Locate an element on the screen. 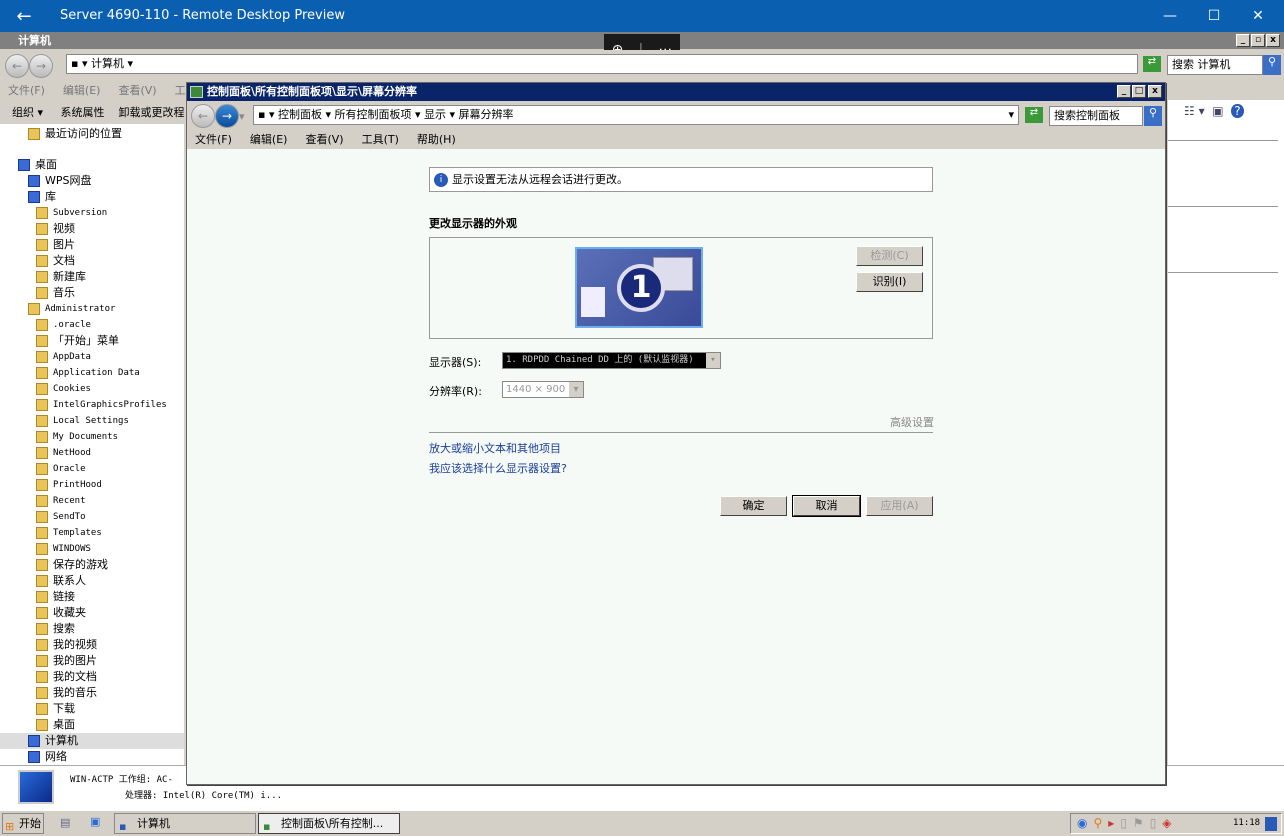 The width and height of the screenshot is (1284, 836). display-select: 1. RDPDD Chained DD 上的 (默认监视器) ▾ is located at coordinates (611, 360).